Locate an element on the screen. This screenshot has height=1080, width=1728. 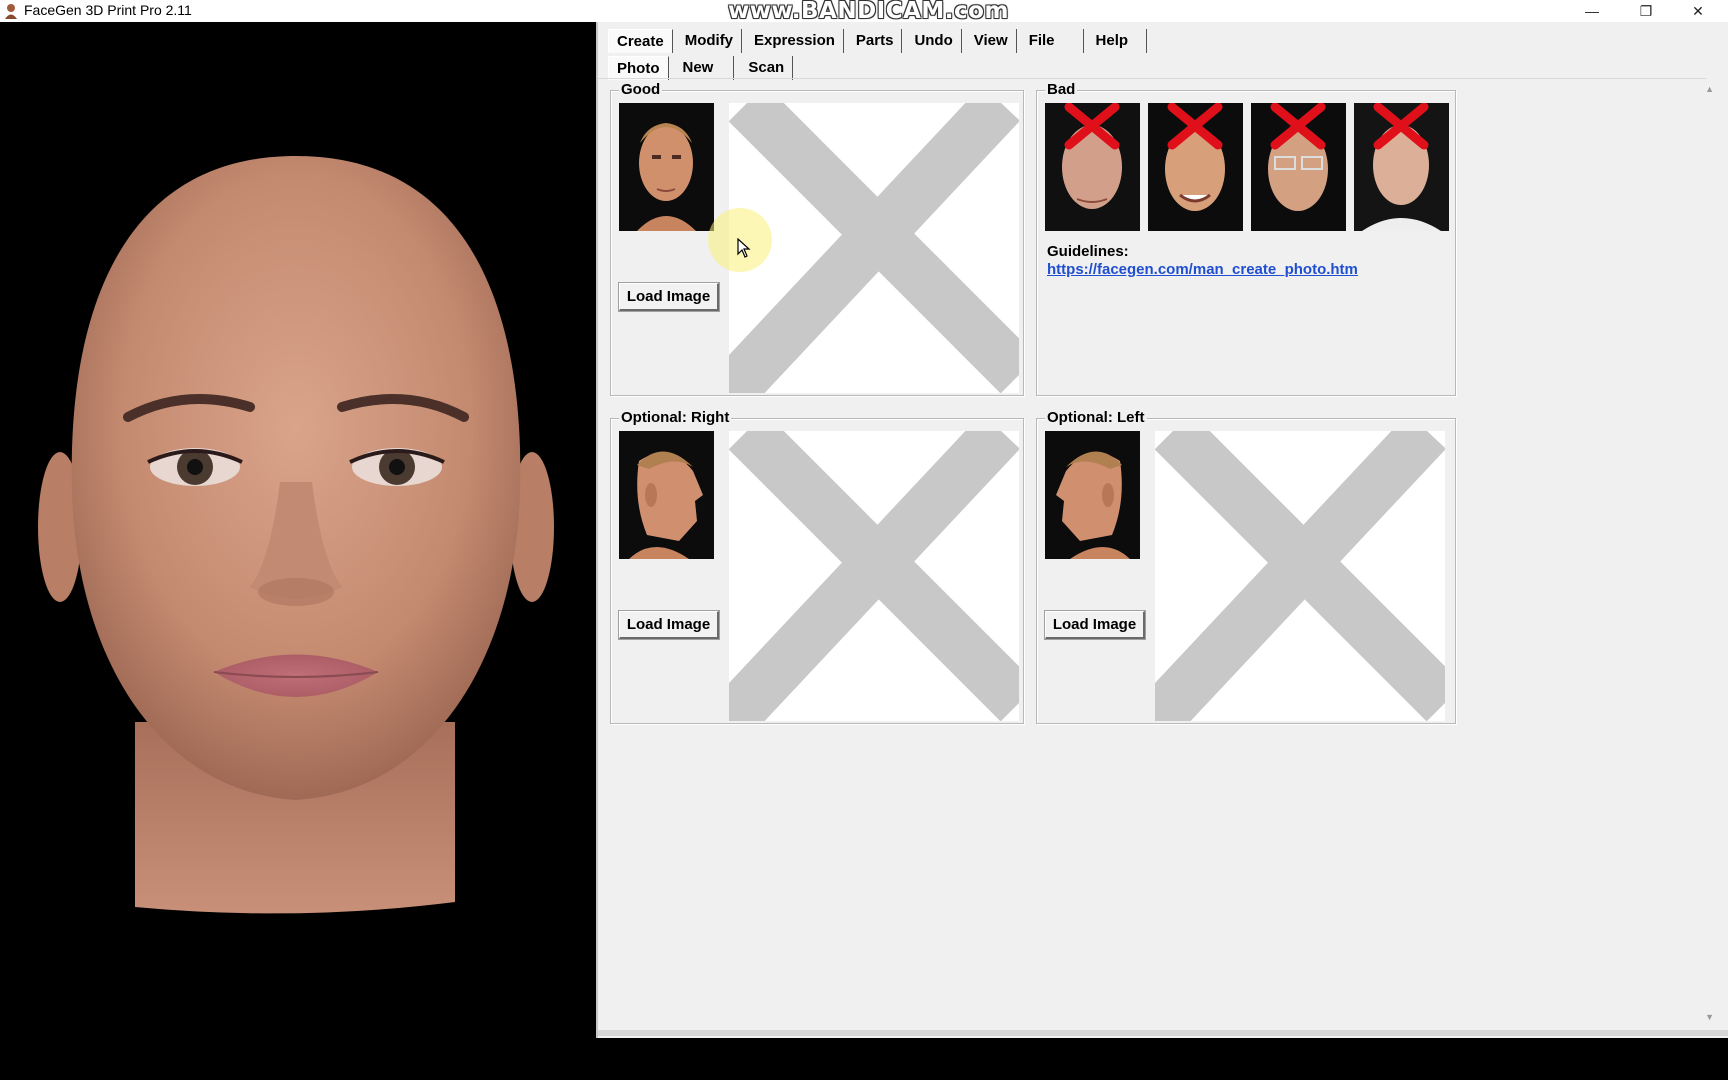
window-title: FaceGen 3D Print Pro 2.11 is located at coordinates (108, 10).